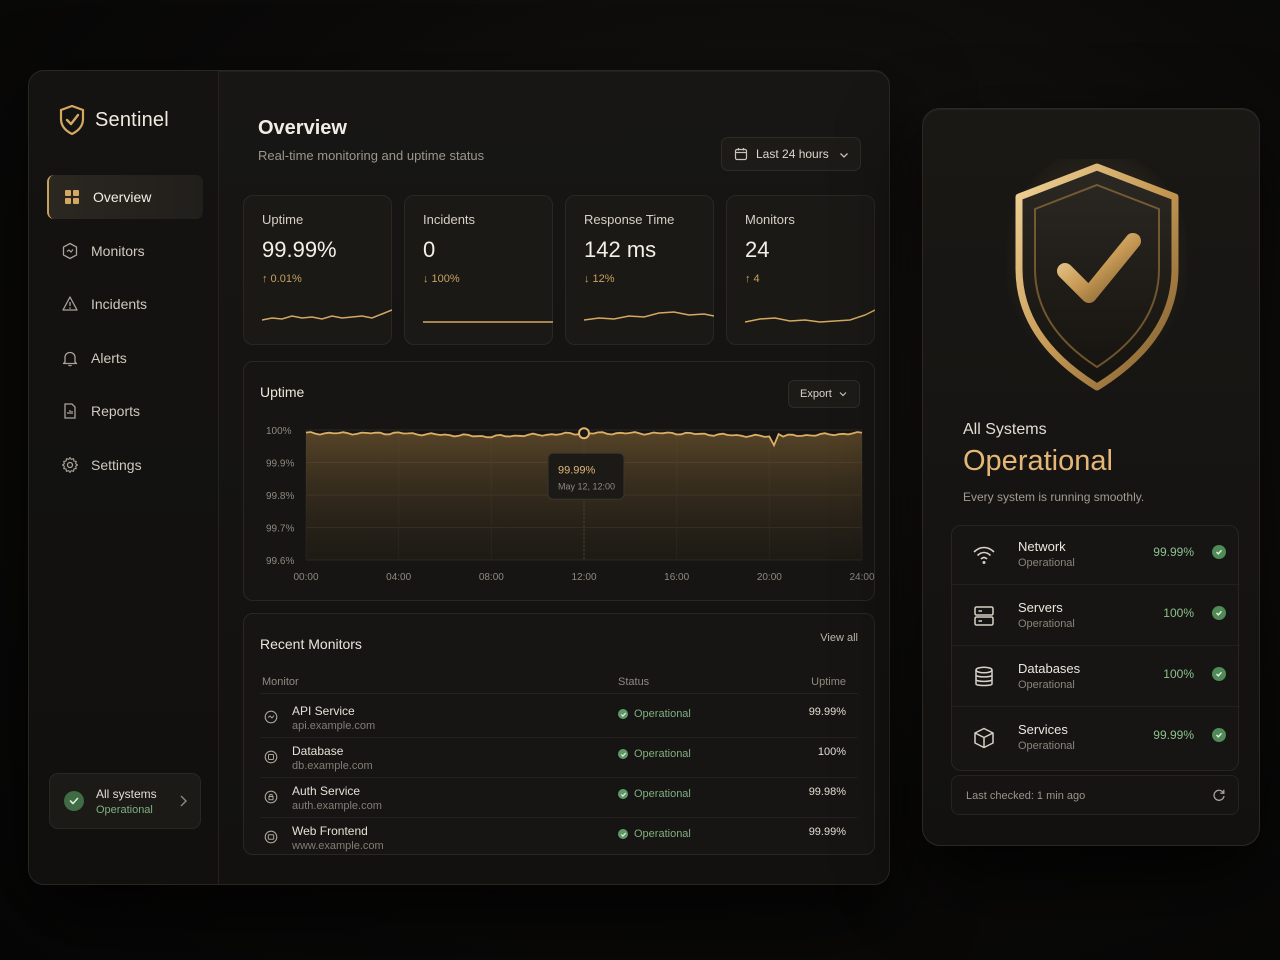  I want to click on sidebar-item-alerts: Alerts, so click(125, 358).